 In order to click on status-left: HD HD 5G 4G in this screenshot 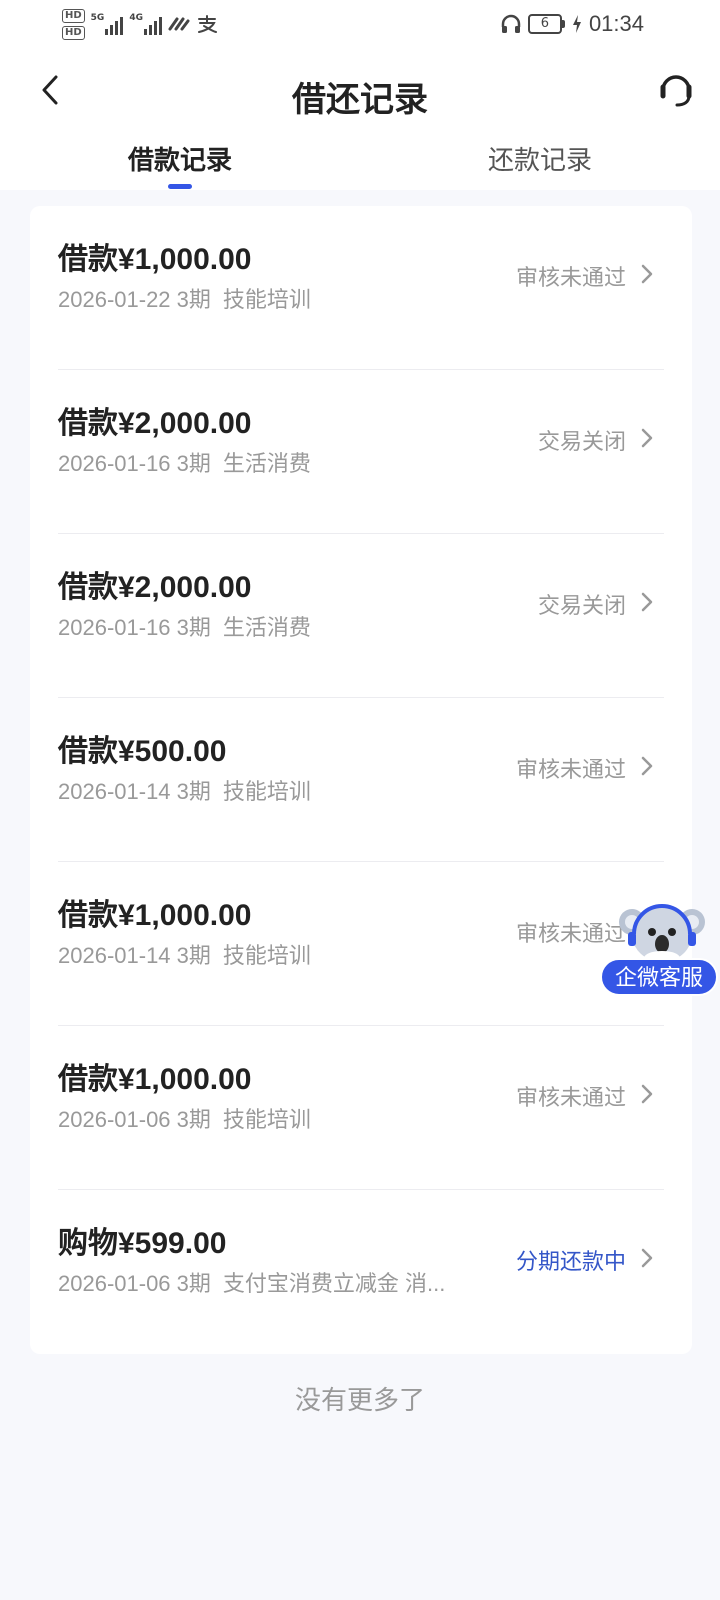, I will do `click(140, 24)`.